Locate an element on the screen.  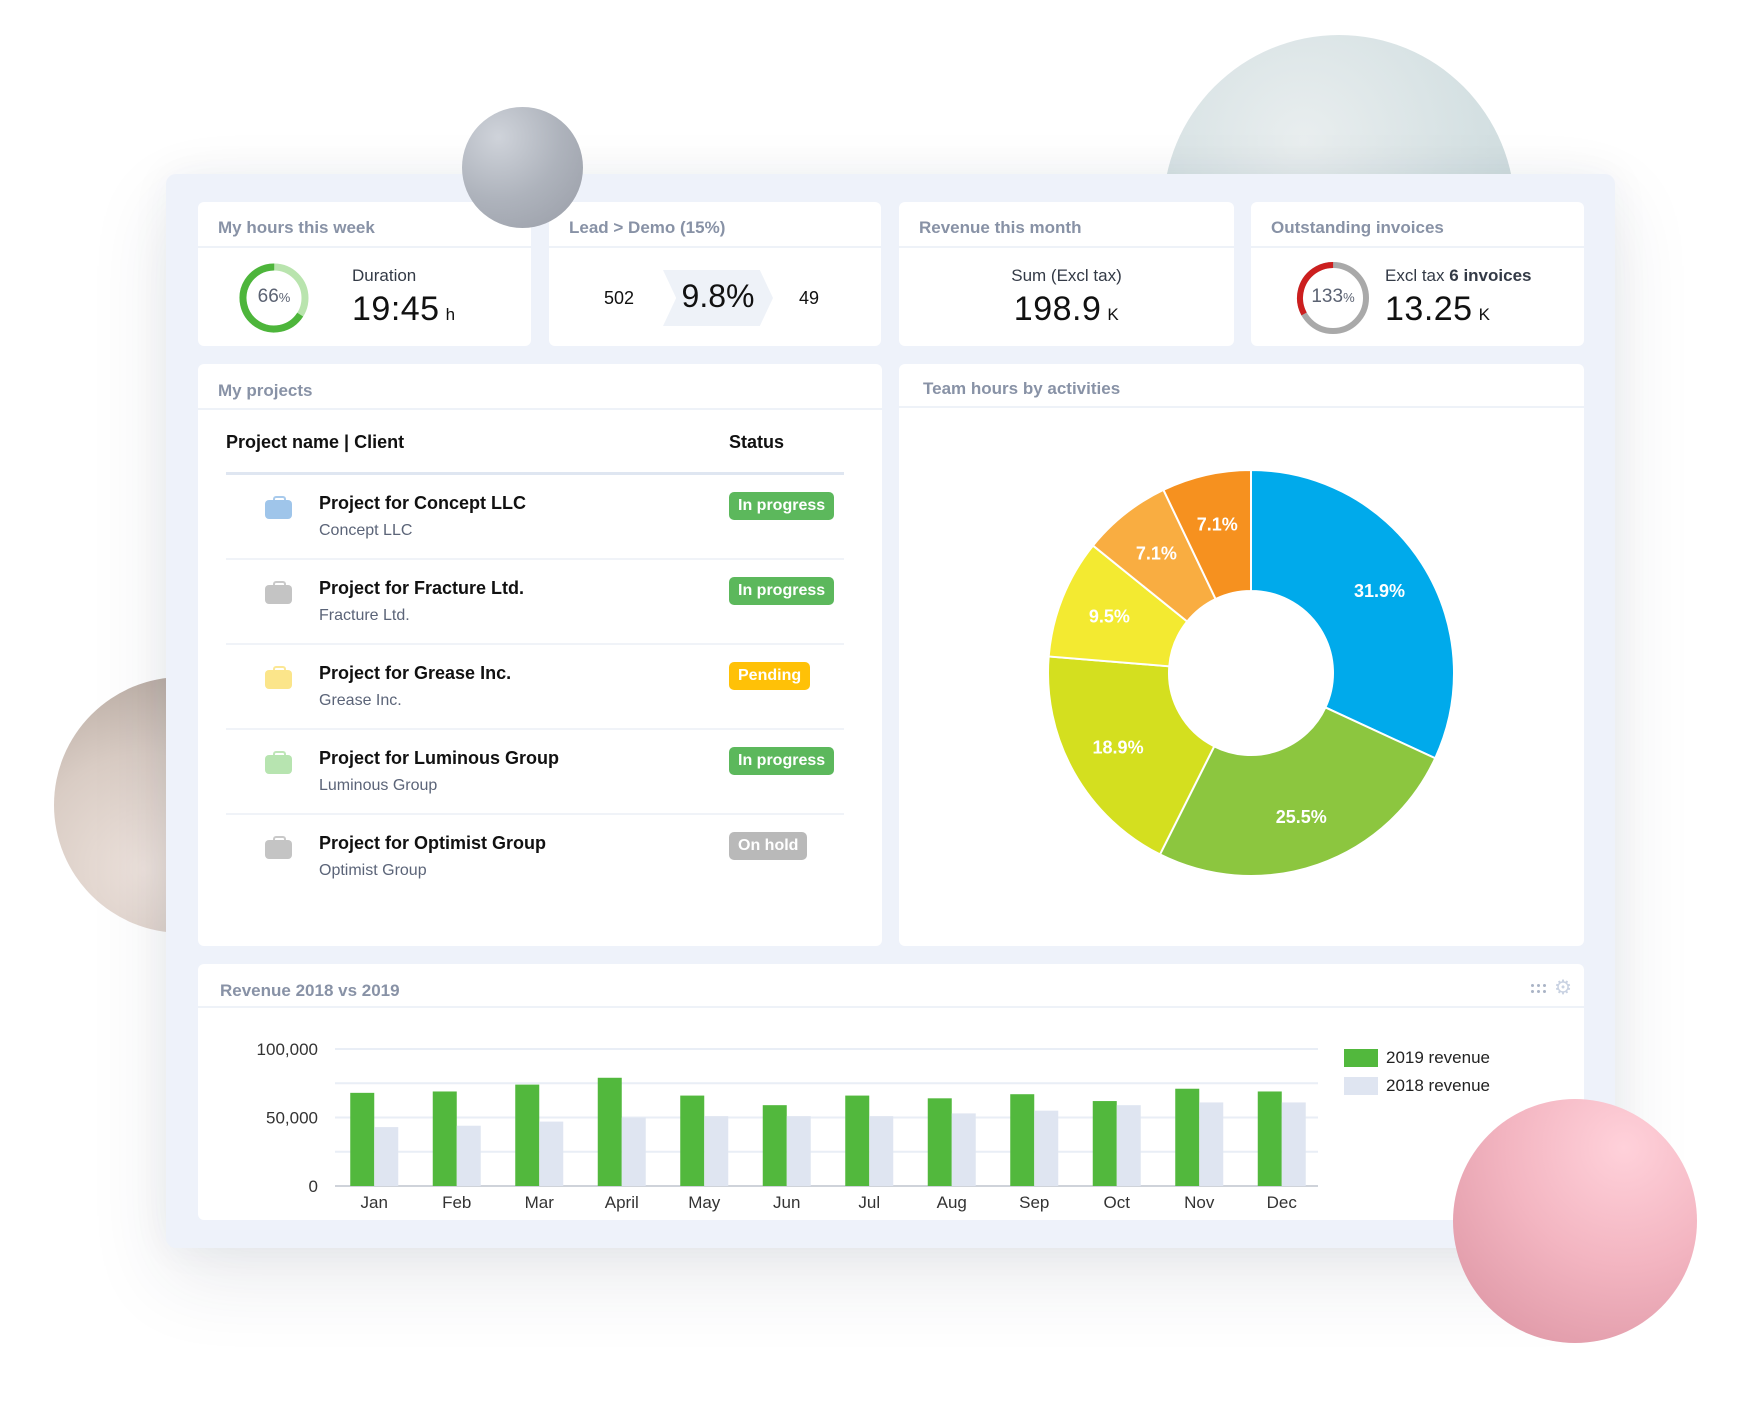
legend-item-2019: 2019 revenue is located at coordinates (1417, 1058).